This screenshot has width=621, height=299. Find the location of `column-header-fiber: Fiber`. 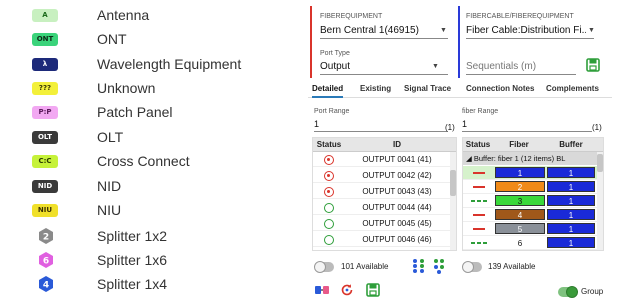

column-header-fiber: Fiber is located at coordinates (519, 145).